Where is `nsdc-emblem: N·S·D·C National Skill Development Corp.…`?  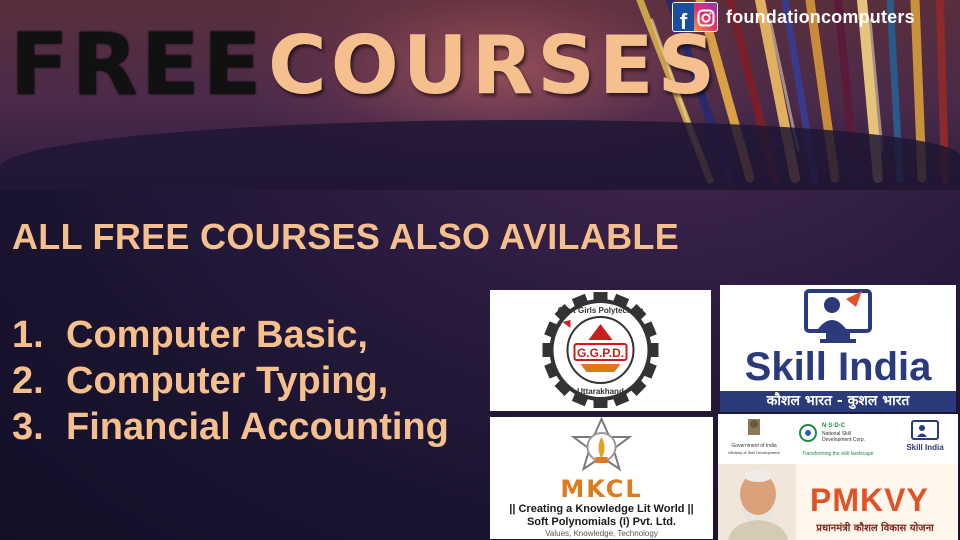 nsdc-emblem: N·S·D·C National Skill Development Corp.… is located at coordinates (836, 440).